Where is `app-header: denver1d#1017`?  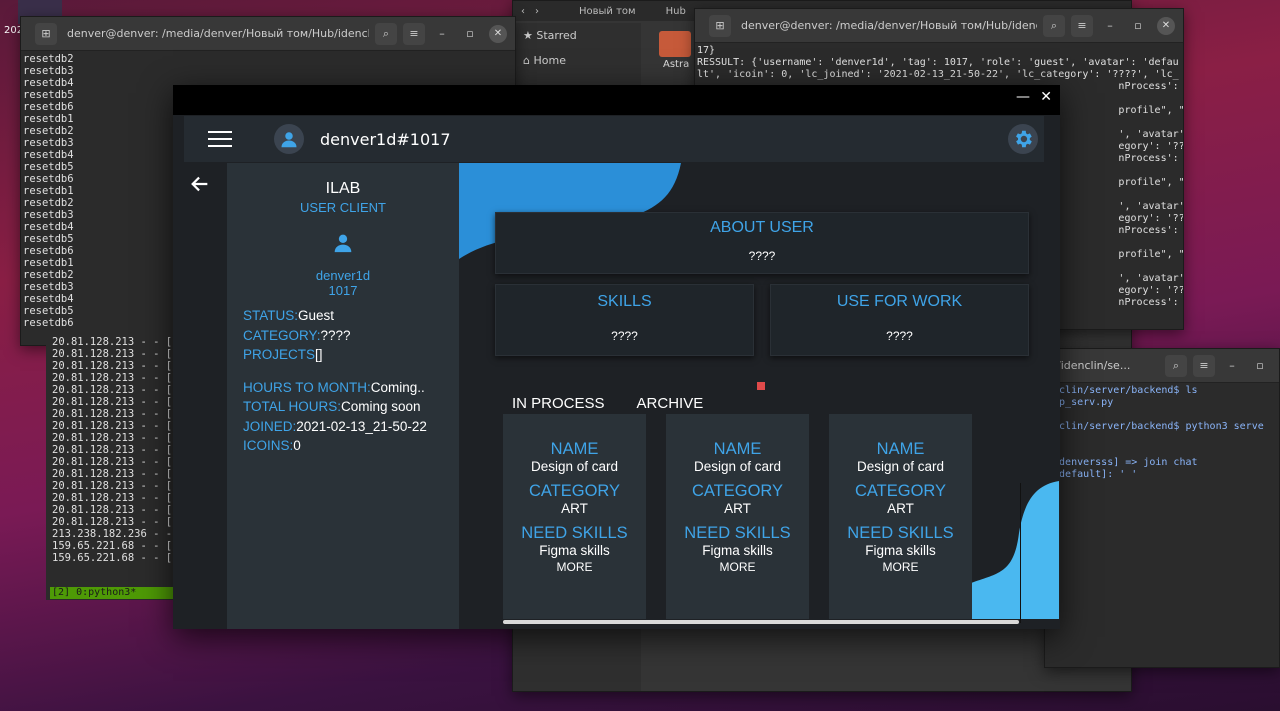 app-header: denver1d#1017 is located at coordinates (614, 139).